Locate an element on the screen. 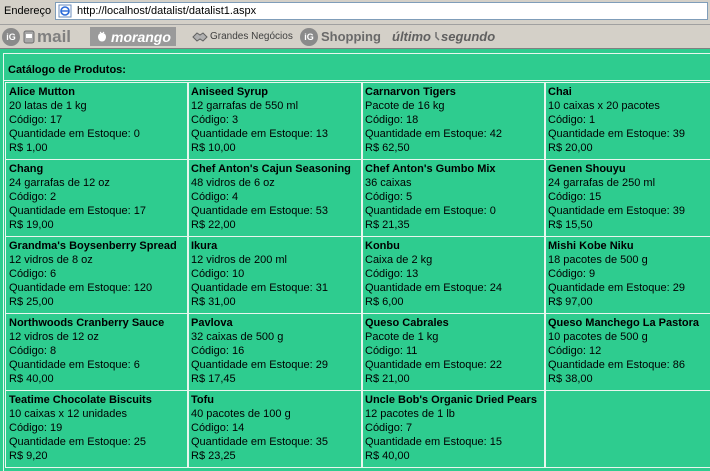 The image size is (710, 471). product-quantity-per-unit: Caixa de 2 kg is located at coordinates (399, 260).